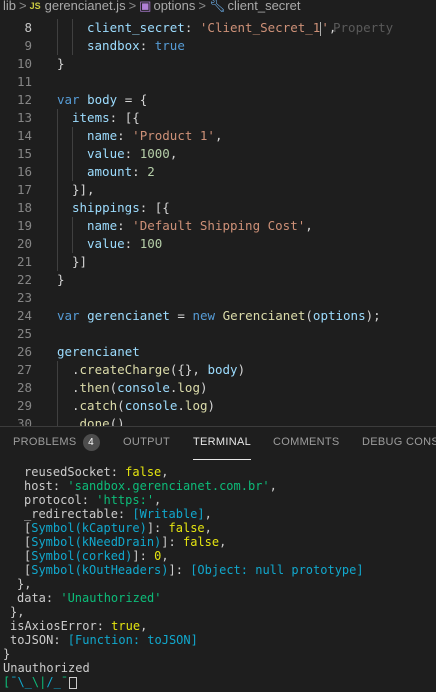  Describe the element at coordinates (60, 500) in the screenshot. I see `terminal-token: protocol:` at that location.